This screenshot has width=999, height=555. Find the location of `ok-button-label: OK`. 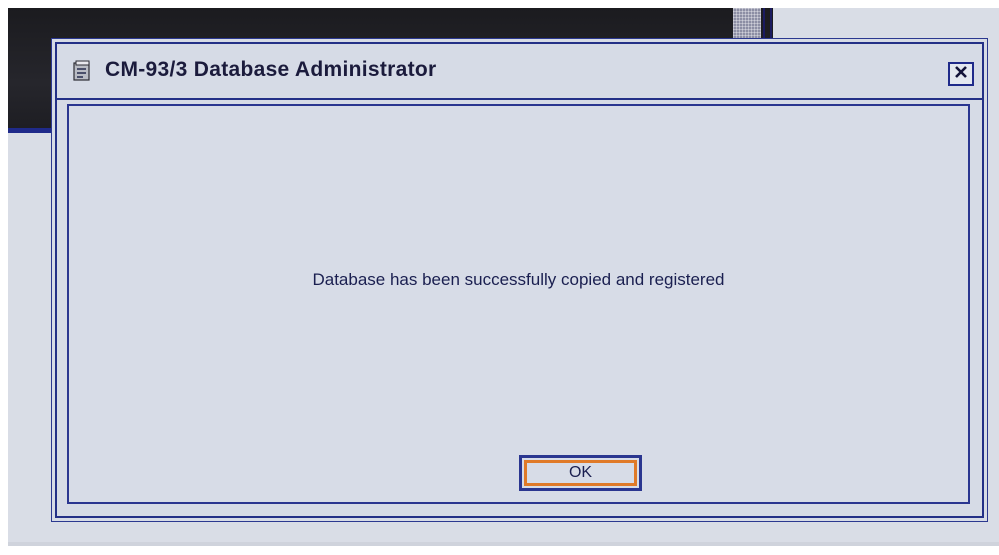

ok-button-label: OK is located at coordinates (580, 473).